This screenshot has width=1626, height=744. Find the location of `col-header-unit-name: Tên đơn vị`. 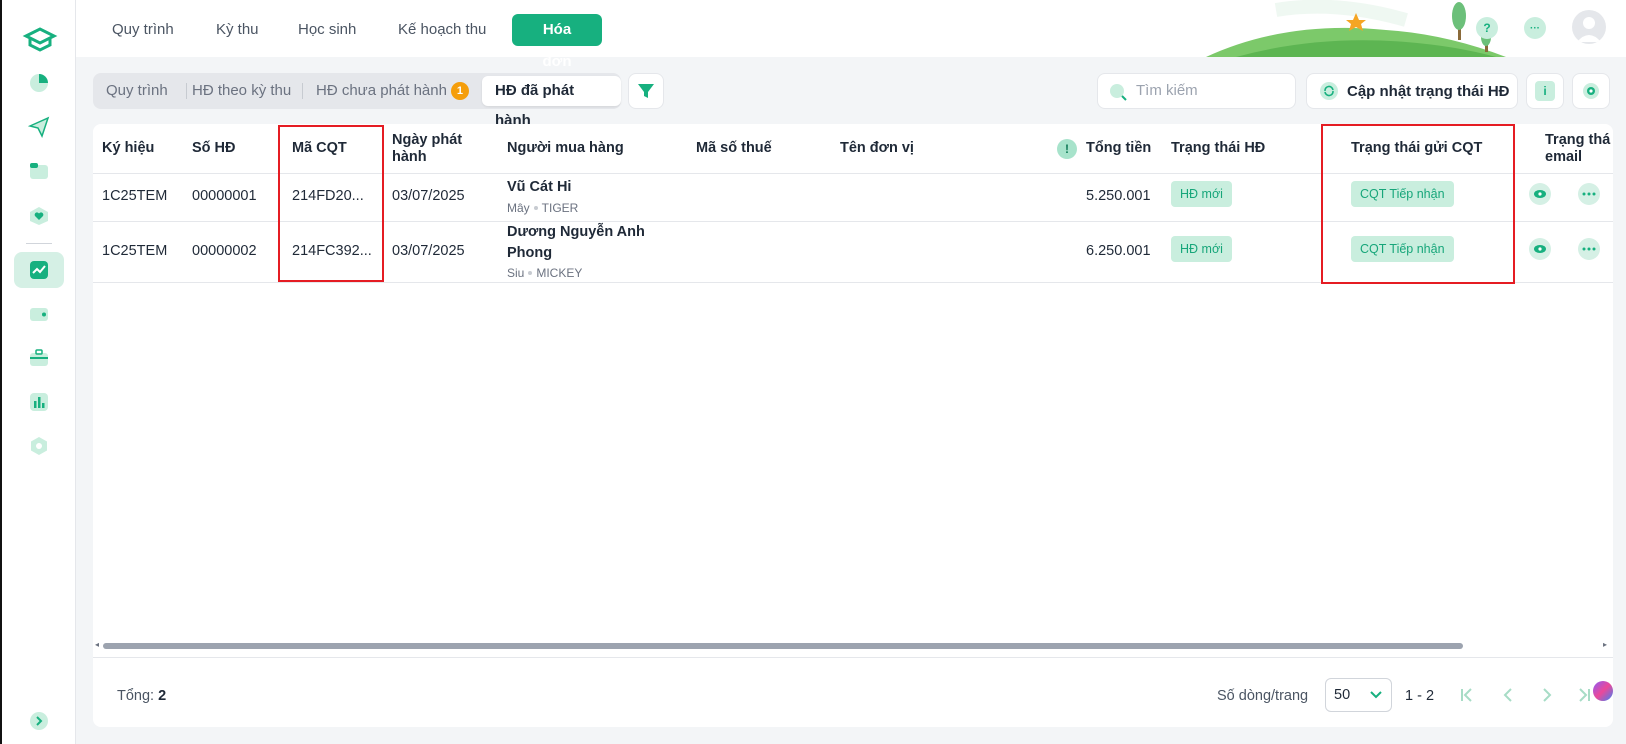

col-header-unit-name: Tên đơn vị is located at coordinates (877, 148).